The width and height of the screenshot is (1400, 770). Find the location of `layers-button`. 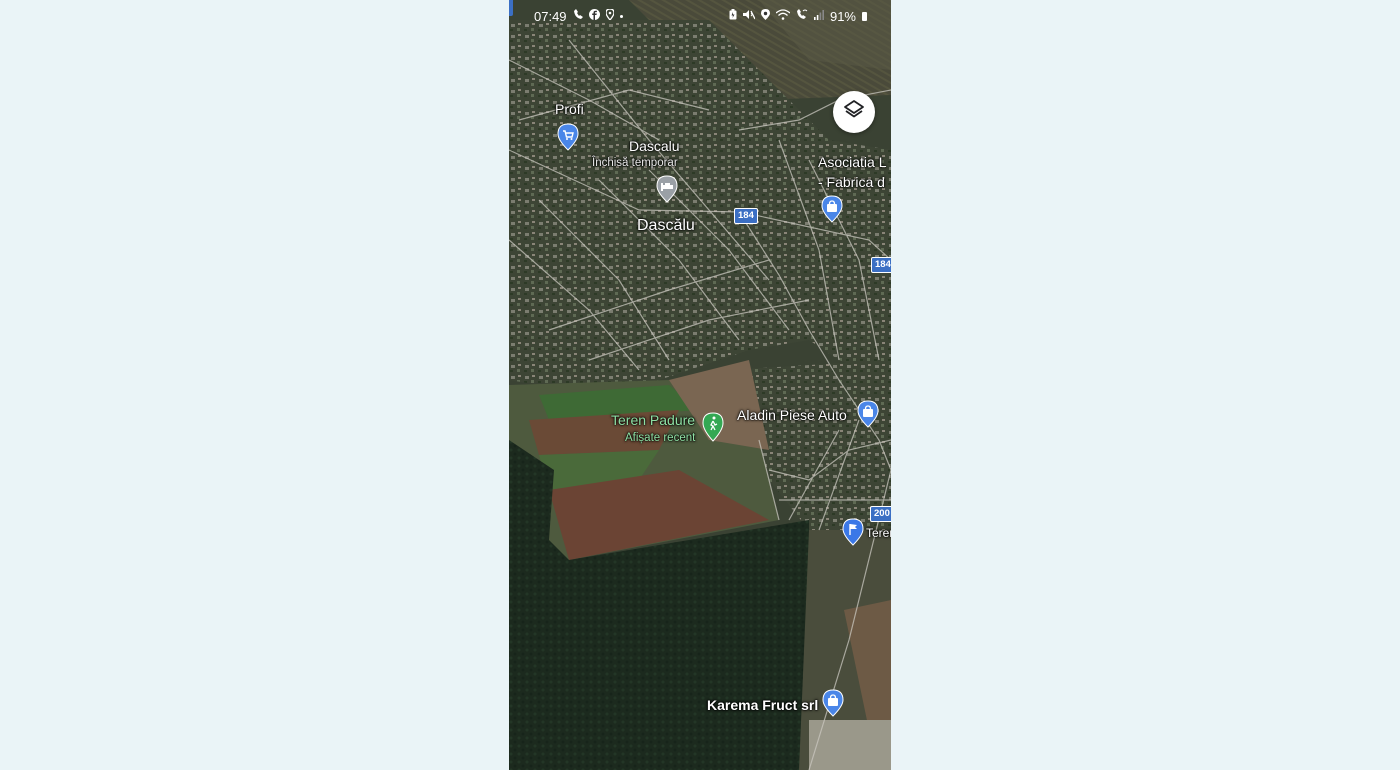

layers-button is located at coordinates (854, 112).